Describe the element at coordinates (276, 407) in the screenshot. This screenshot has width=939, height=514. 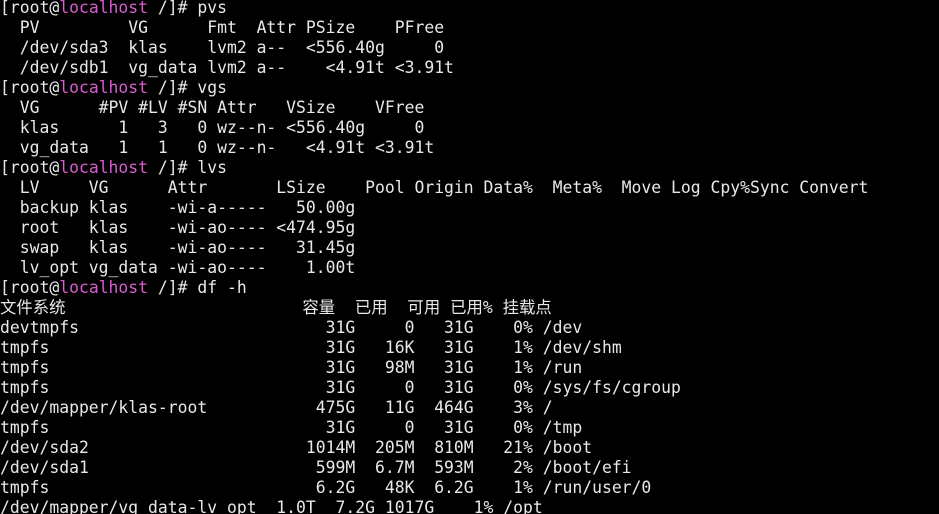
I see `output-line: /dev/mapper/klas-root 475G 11G 464G 3% /` at that location.